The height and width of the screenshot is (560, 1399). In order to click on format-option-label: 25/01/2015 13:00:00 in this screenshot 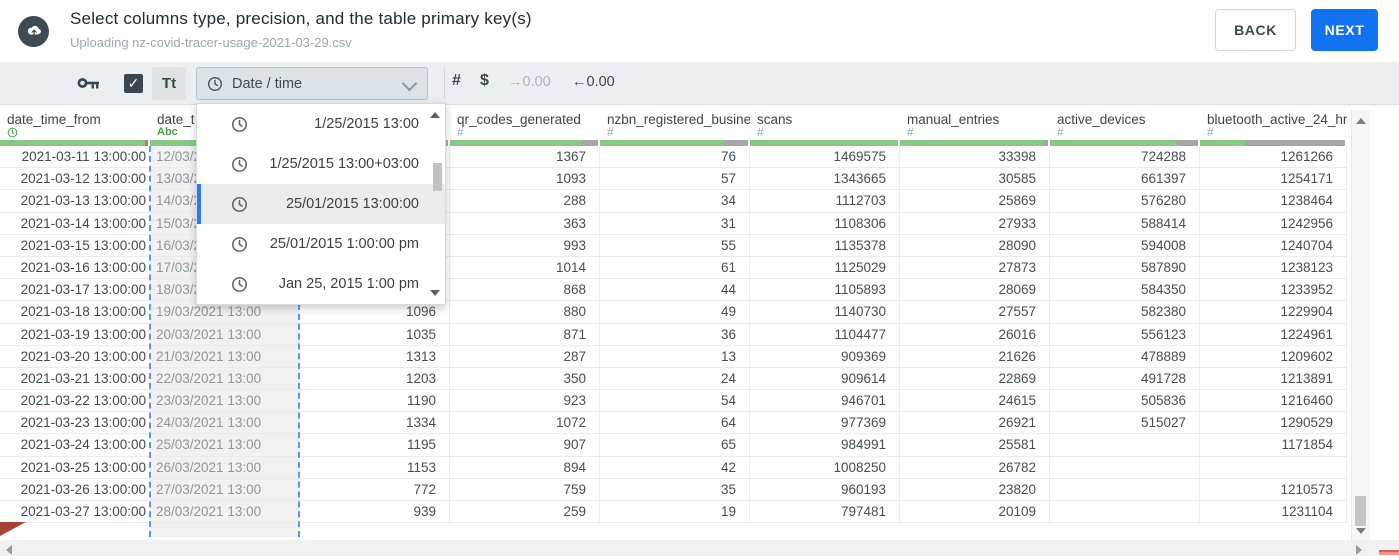, I will do `click(352, 204)`.